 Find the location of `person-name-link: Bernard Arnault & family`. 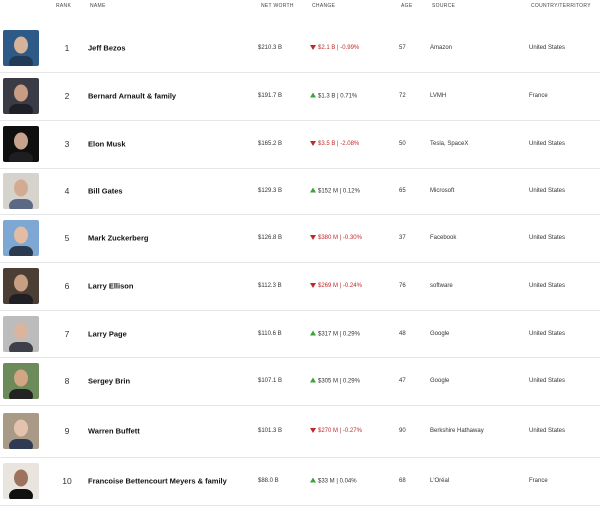

person-name-link: Bernard Arnault & family is located at coordinates (132, 96).